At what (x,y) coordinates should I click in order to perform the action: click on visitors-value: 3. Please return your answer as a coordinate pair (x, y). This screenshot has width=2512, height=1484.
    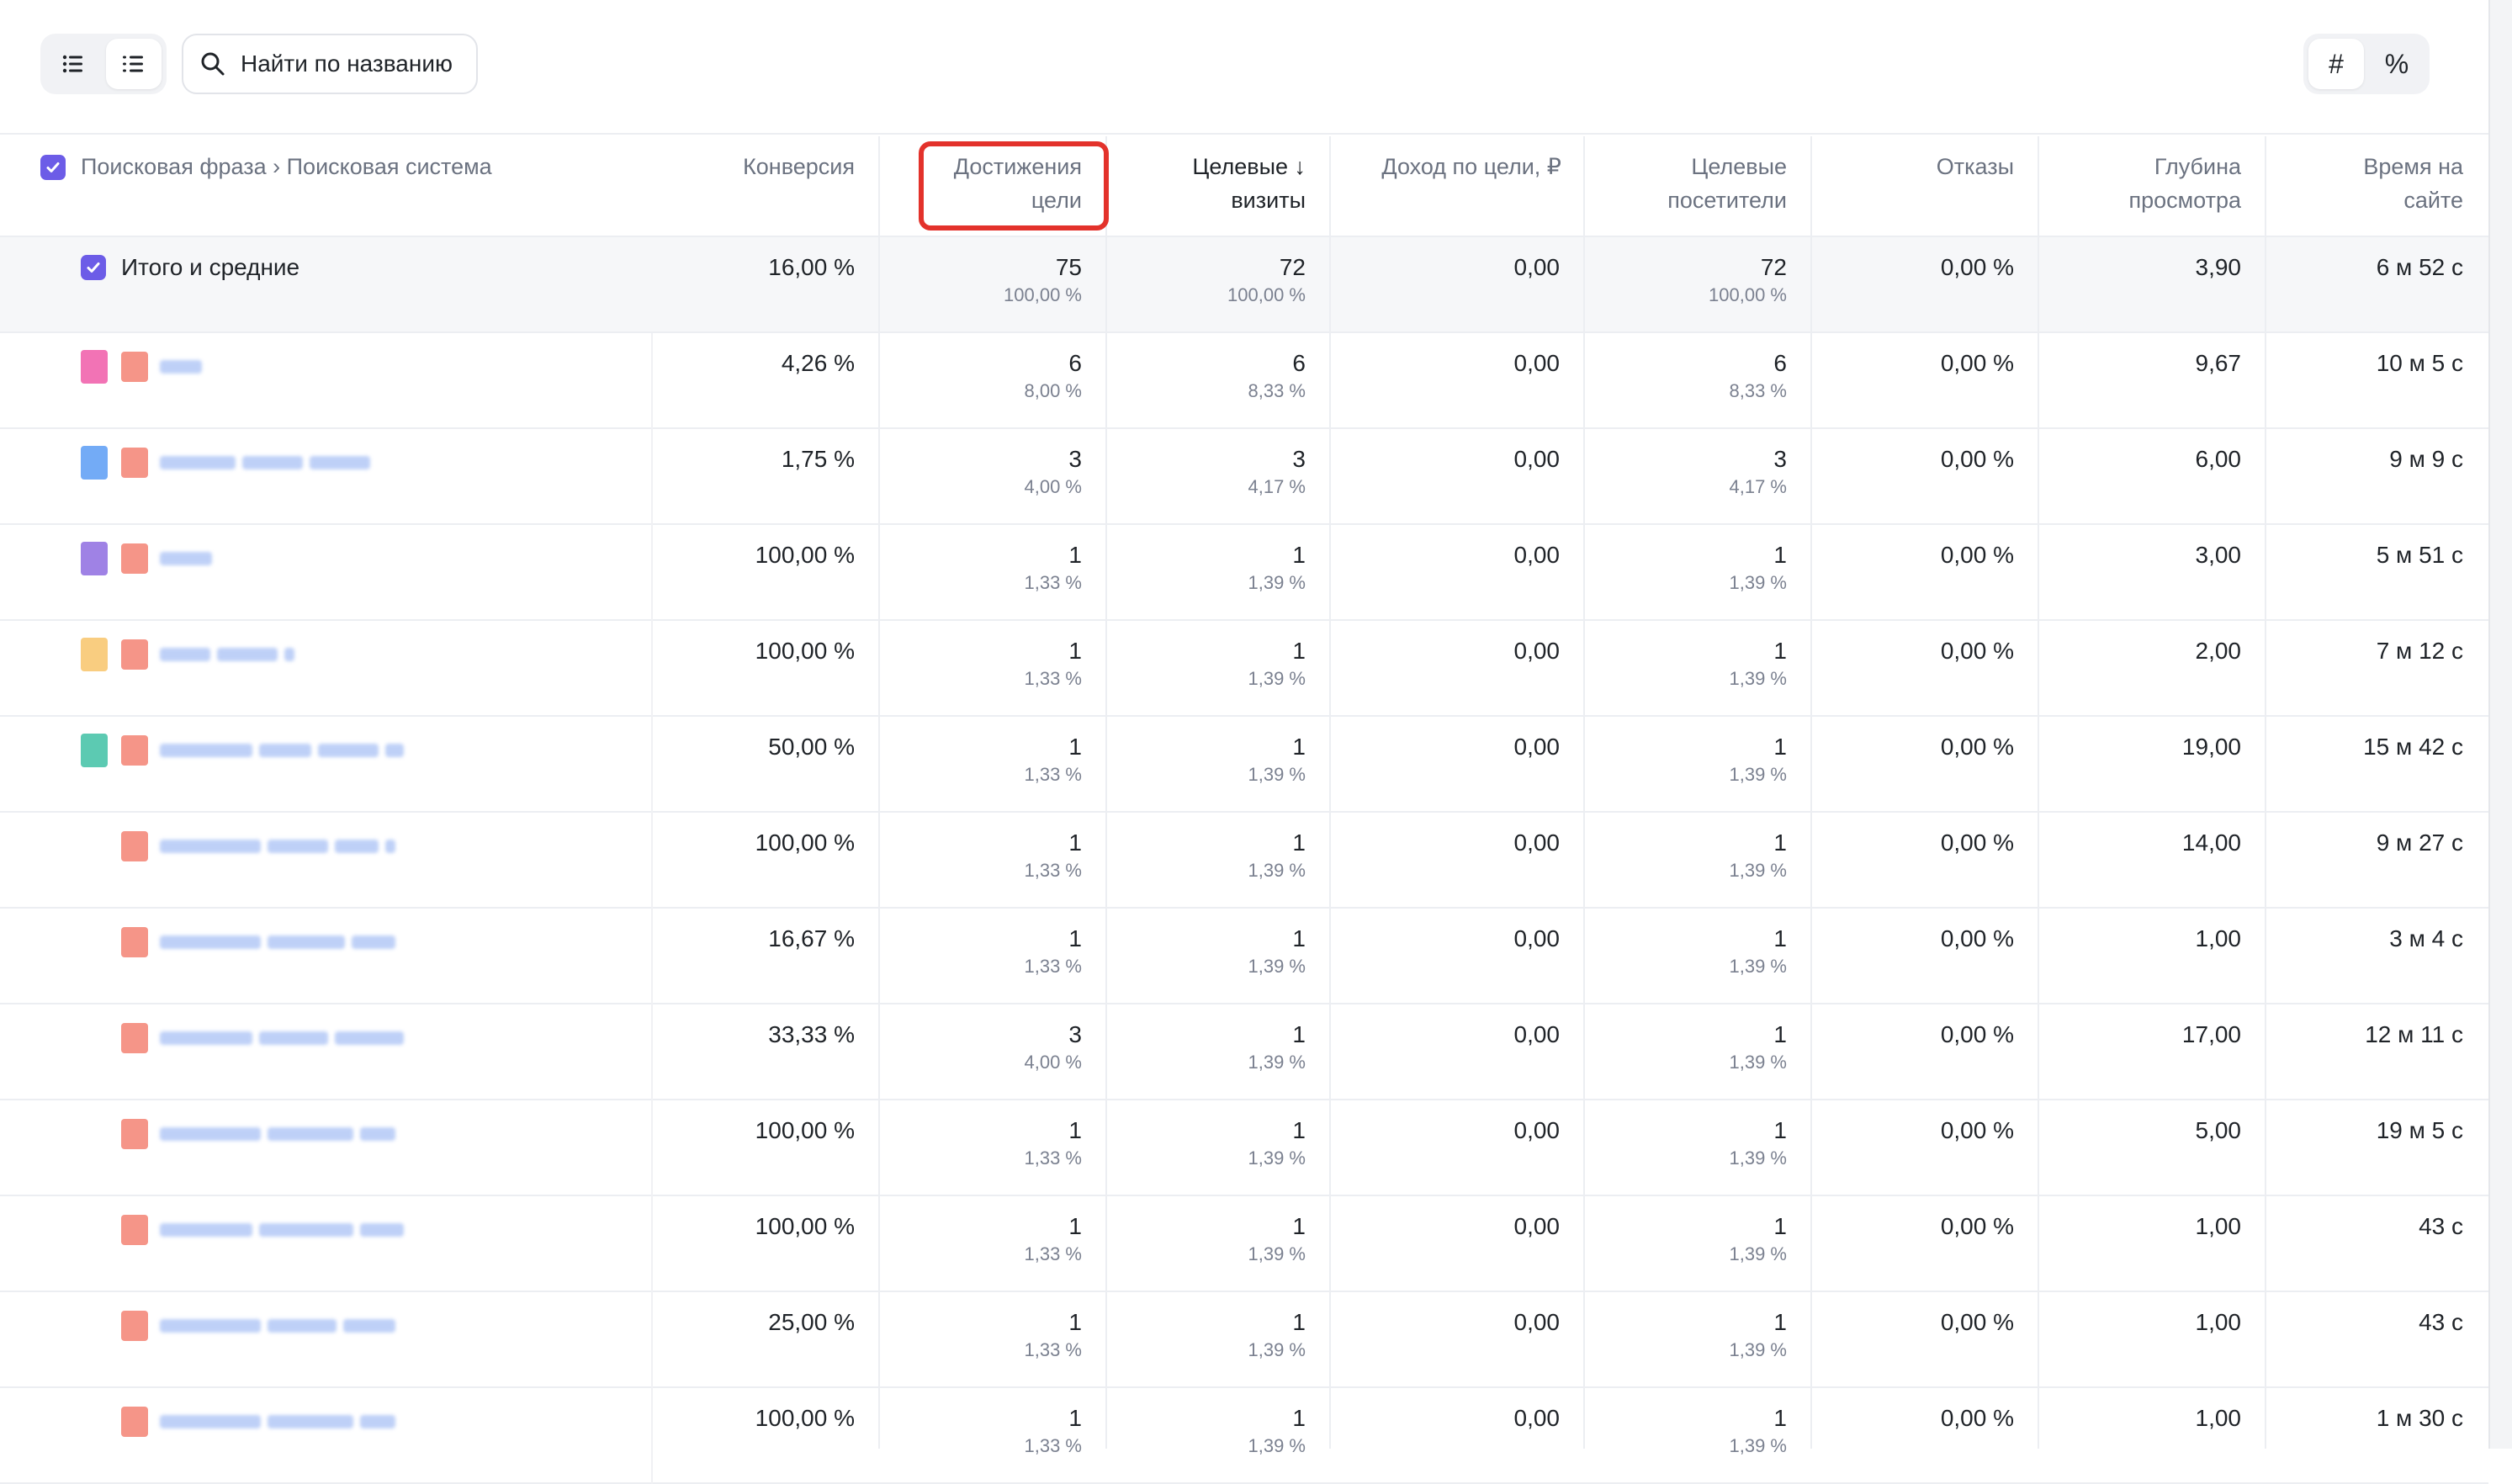
    Looking at the image, I should click on (1780, 459).